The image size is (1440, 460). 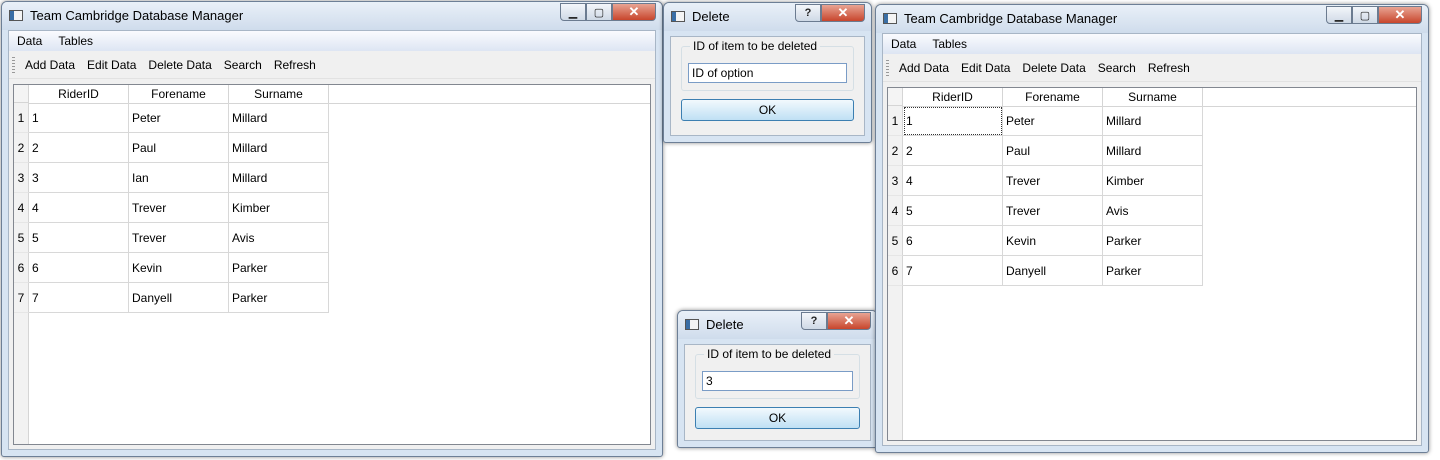 I want to click on row-header: 6, so click(x=895, y=271).